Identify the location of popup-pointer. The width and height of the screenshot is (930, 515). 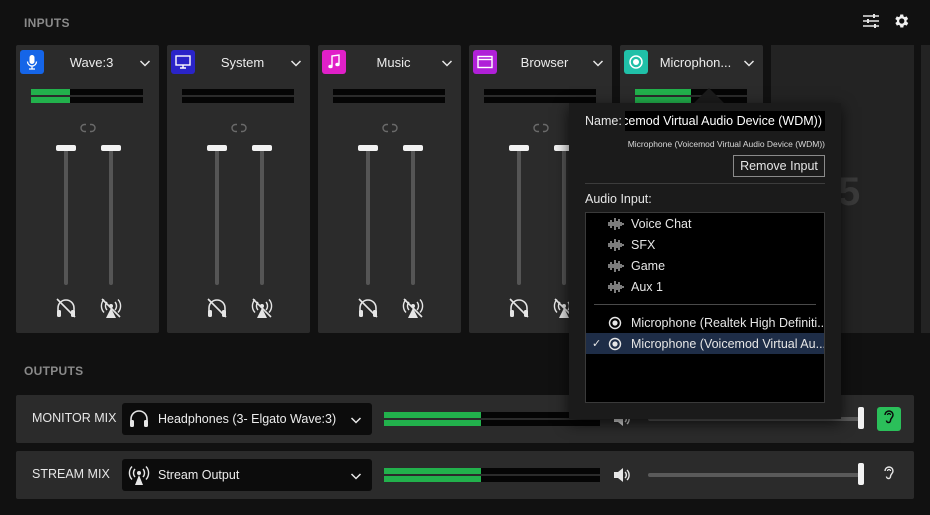
(709, 96).